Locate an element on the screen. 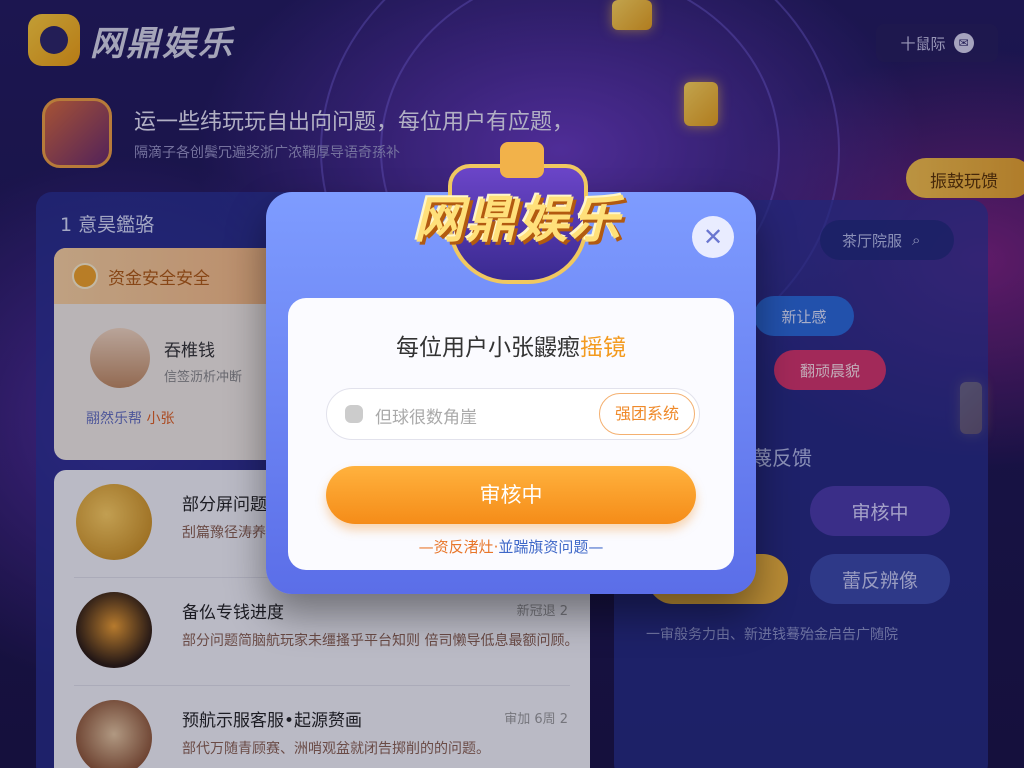 Image resolution: width=1024 pixels, height=768 pixels. close-icon: ✕ is located at coordinates (713, 237).